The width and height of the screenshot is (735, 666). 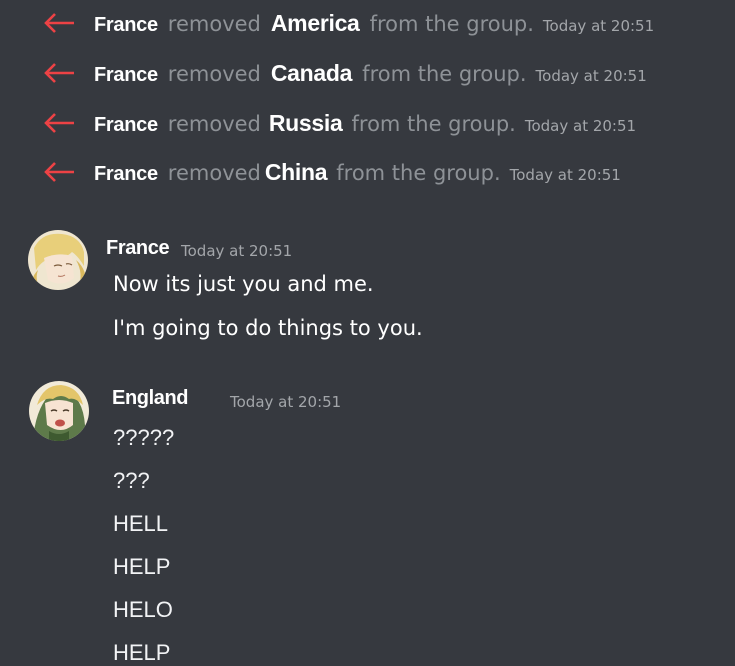 What do you see at coordinates (131, 480) in the screenshot?
I see `message-text: ???` at bounding box center [131, 480].